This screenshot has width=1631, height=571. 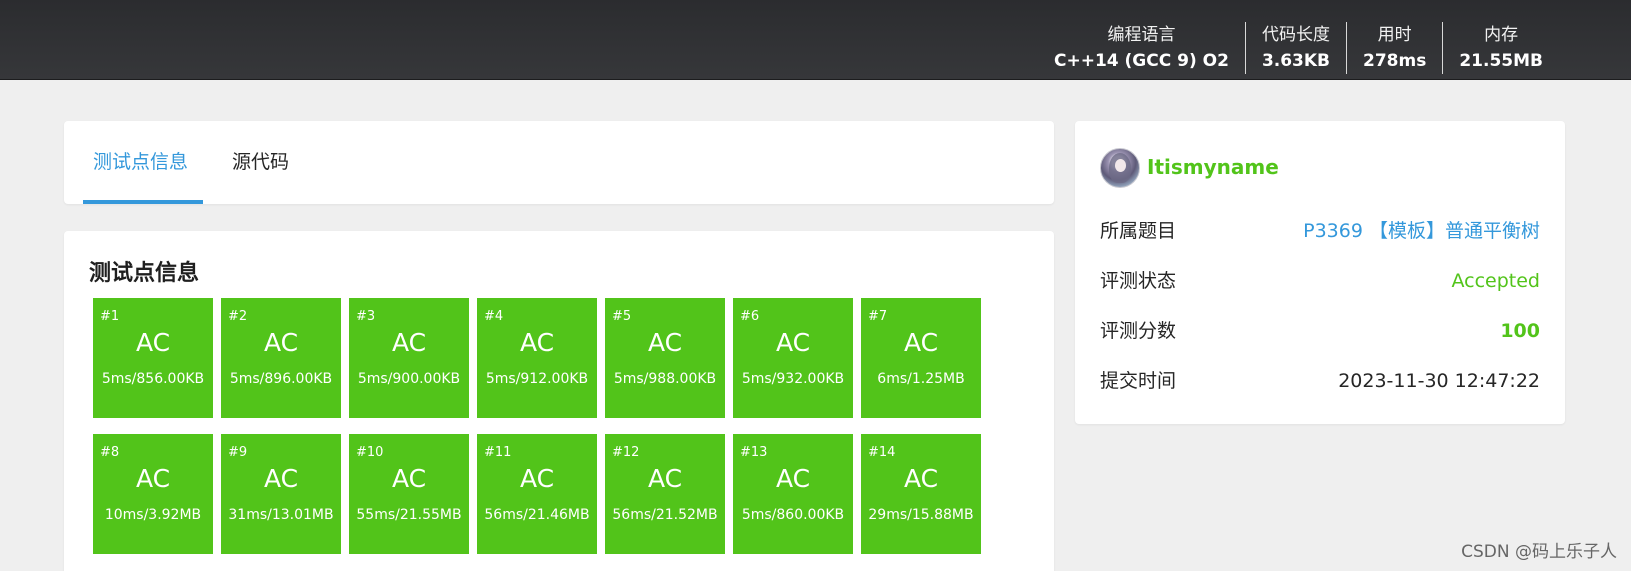 I want to click on tab-test-info: 测试点信息, so click(x=143, y=162).